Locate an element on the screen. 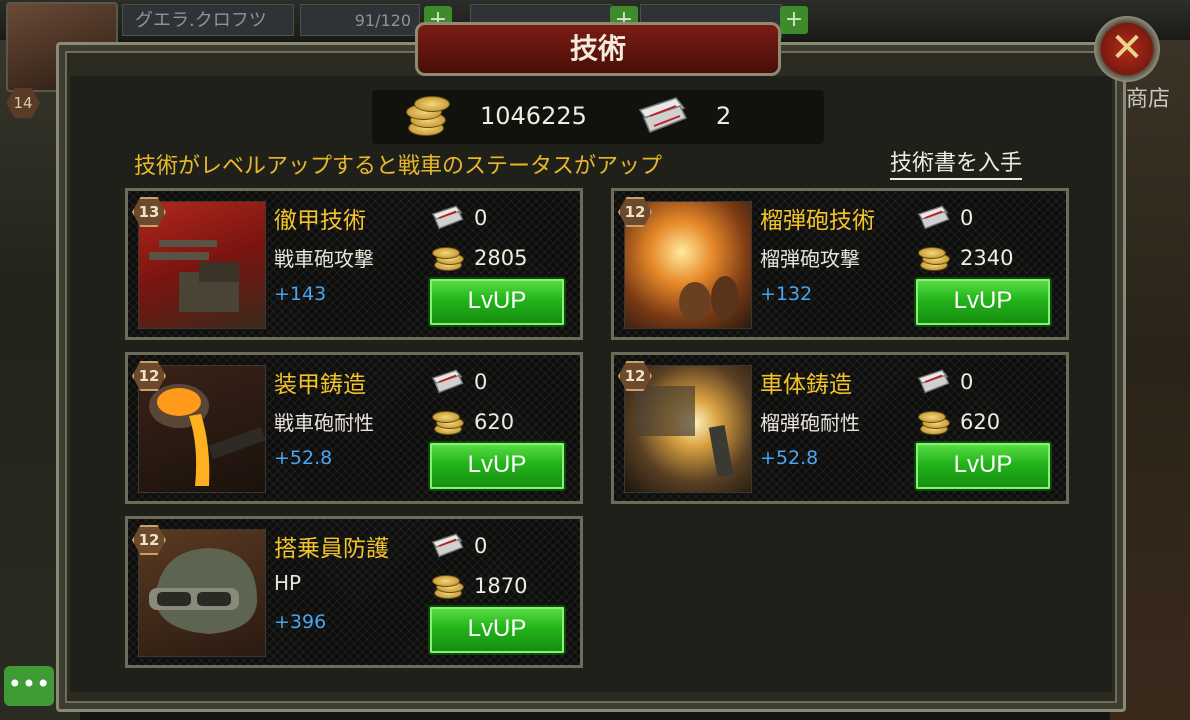  tech-card-crew-protection: 12 搭乗員防護 HP +396 0 1870 LvUP is located at coordinates (354, 592).